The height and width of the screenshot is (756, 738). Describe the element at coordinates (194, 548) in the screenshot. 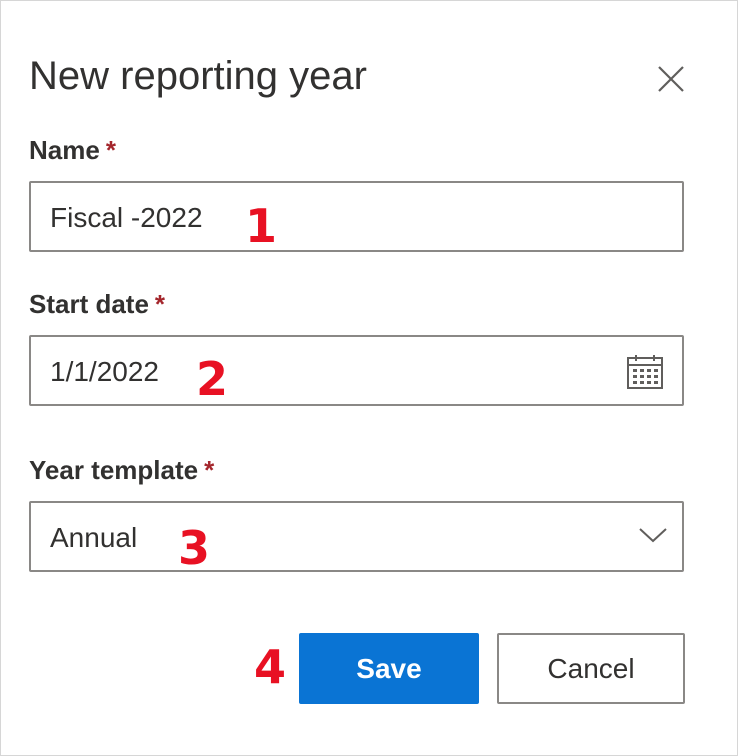

I see `step-marker-3: 3` at that location.